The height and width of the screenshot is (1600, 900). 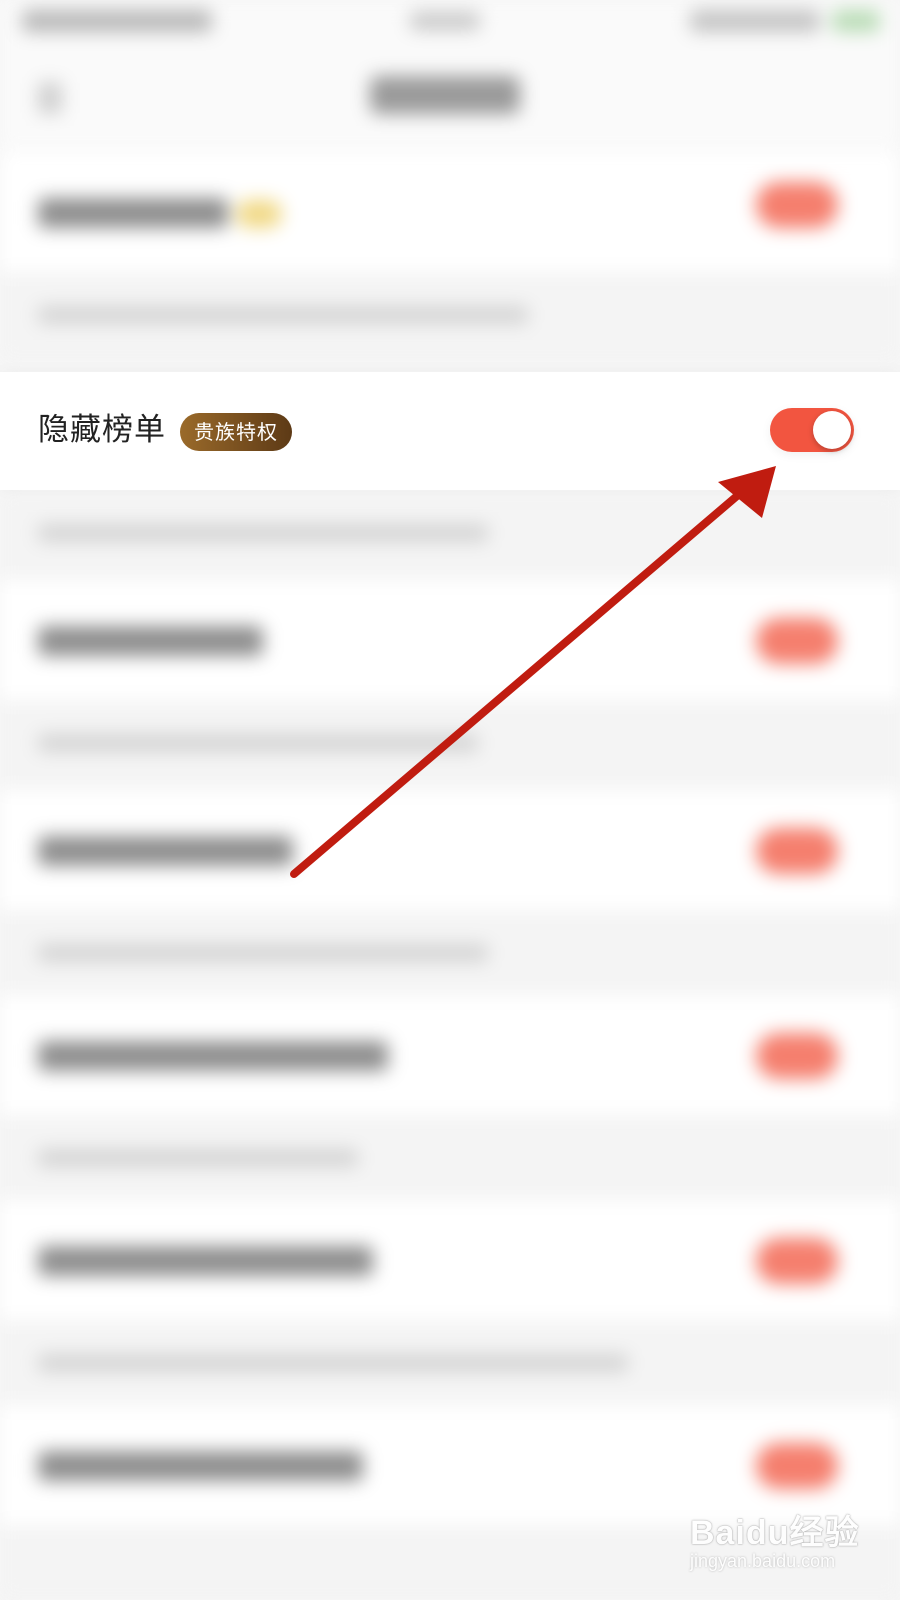 I want to click on page-title, so click(x=445, y=95).